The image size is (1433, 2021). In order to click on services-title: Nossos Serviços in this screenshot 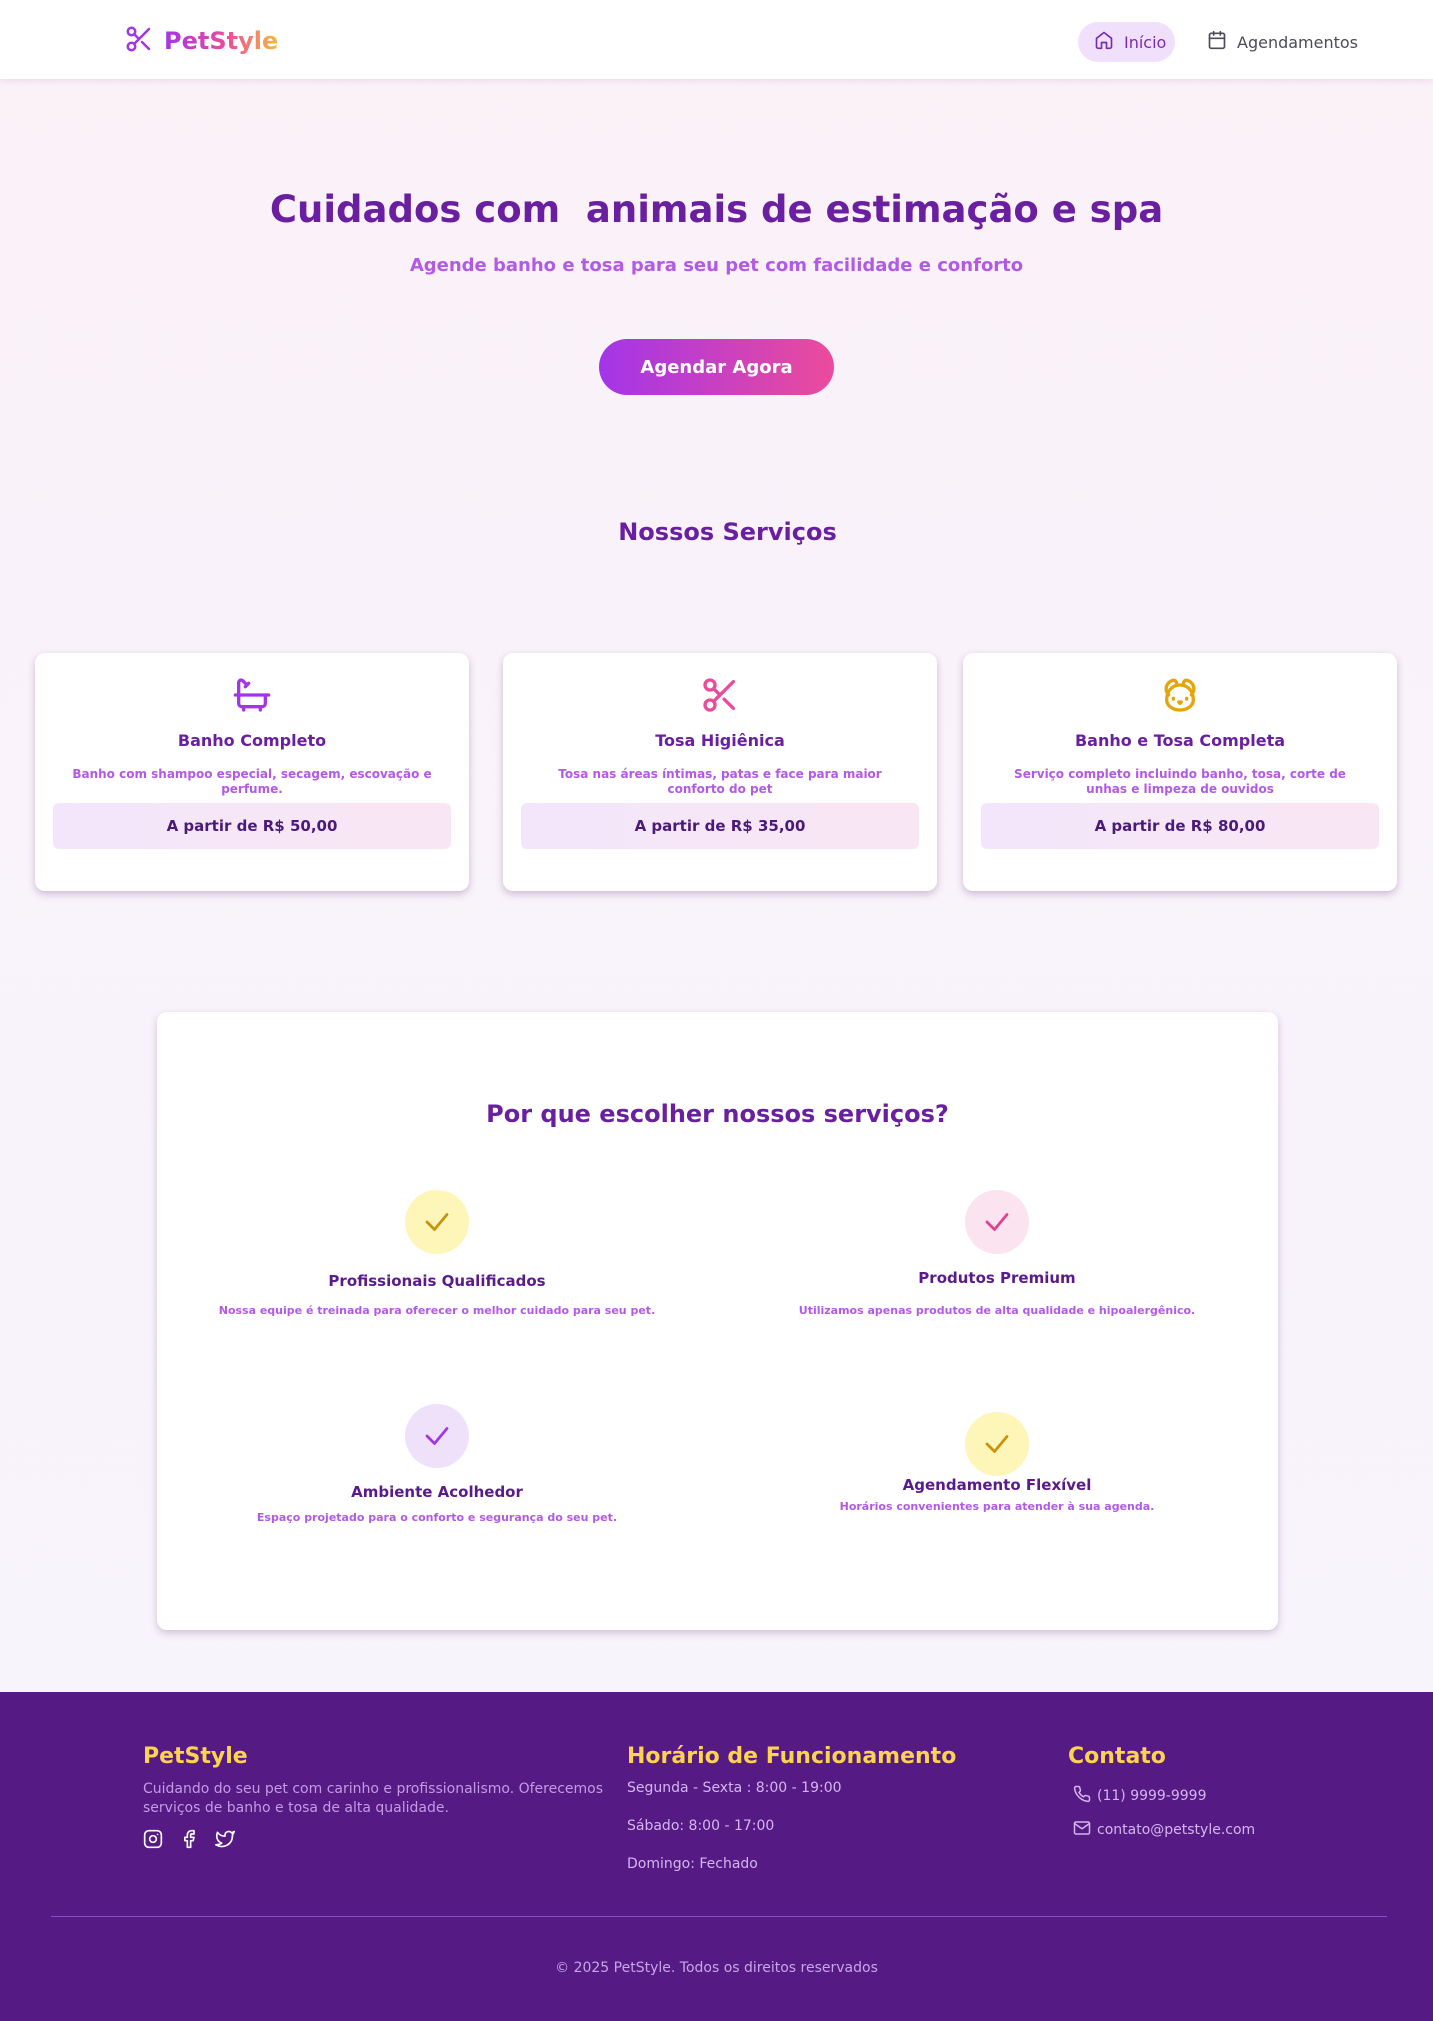, I will do `click(727, 532)`.